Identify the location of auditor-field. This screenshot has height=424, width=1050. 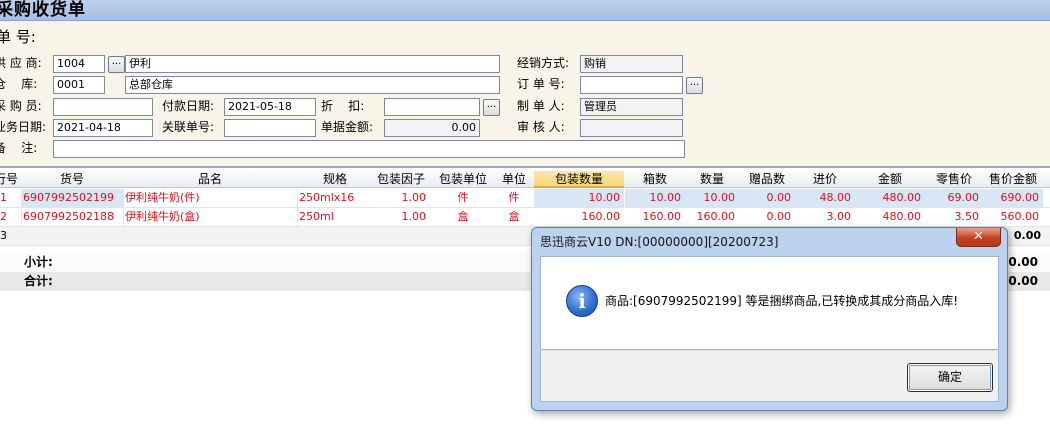
(631, 128).